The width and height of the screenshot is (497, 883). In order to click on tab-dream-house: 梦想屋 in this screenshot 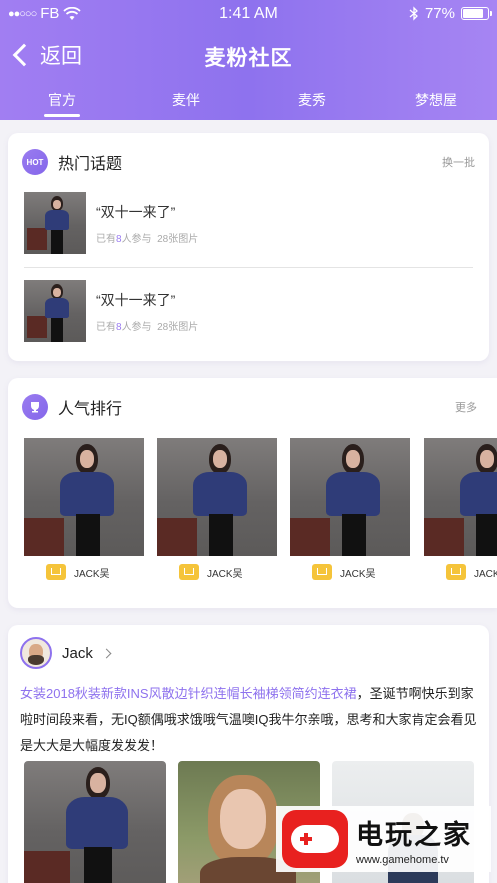, I will do `click(436, 100)`.